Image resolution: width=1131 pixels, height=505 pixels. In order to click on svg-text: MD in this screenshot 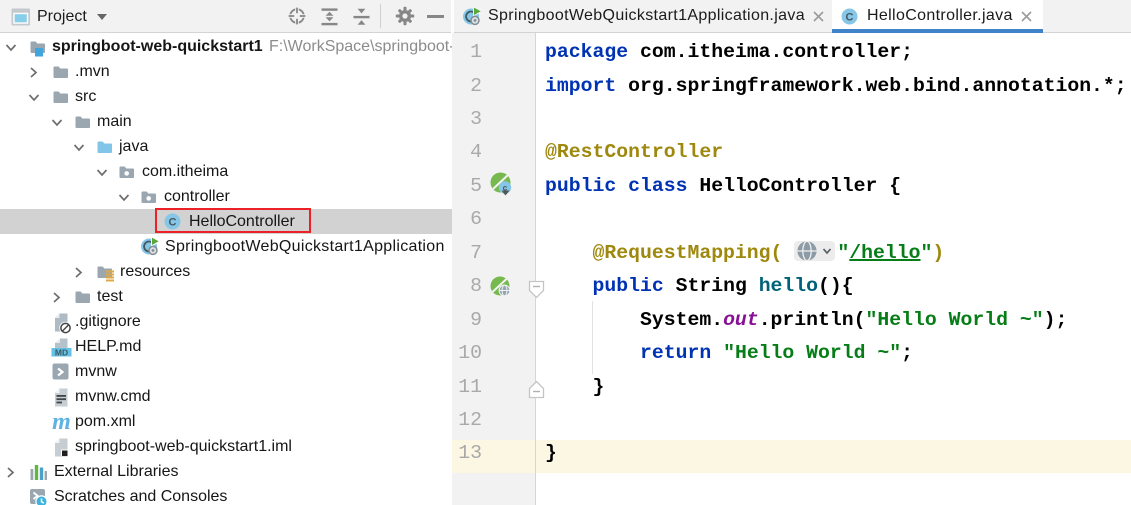, I will do `click(61, 352)`.